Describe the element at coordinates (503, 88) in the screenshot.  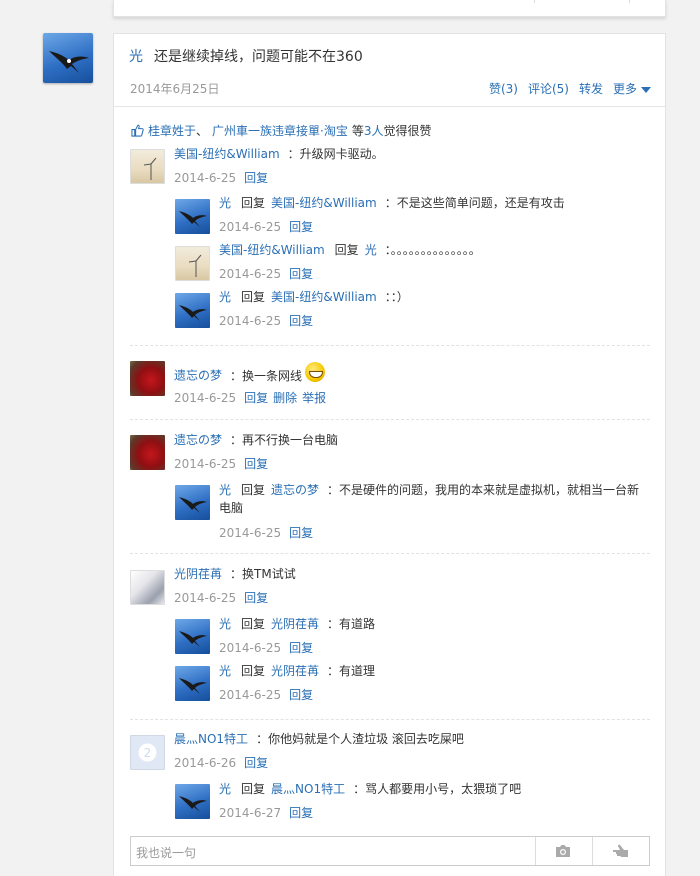
I see `like-button: 赞(3)` at that location.